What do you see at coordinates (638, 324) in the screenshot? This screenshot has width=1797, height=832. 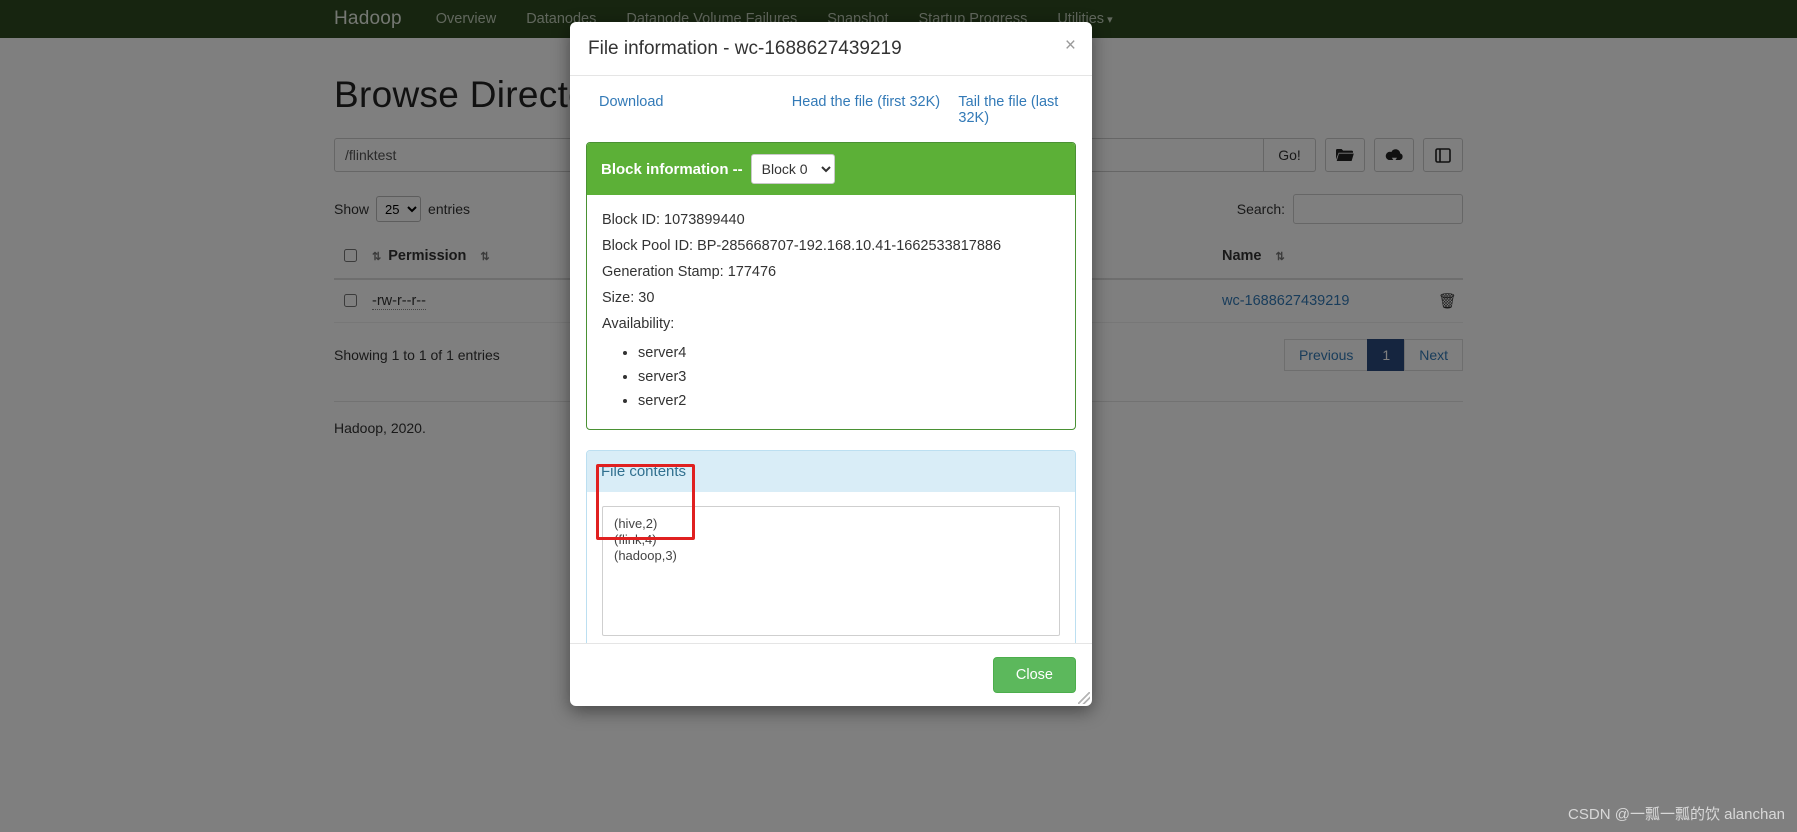 I see `availability-label: Availability:` at bounding box center [638, 324].